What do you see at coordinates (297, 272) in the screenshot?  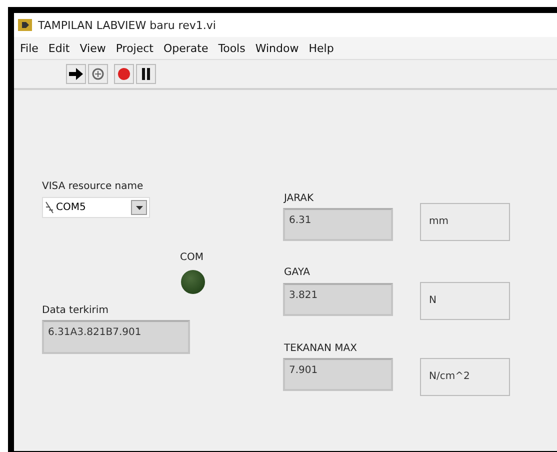 I see `field-label: GAYA` at bounding box center [297, 272].